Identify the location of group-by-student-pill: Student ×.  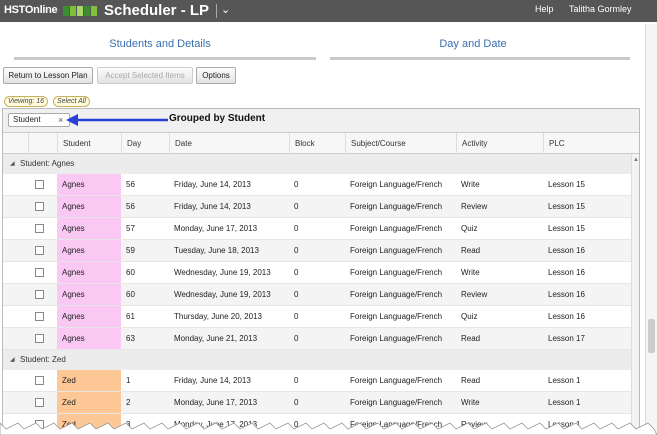
(39, 120).